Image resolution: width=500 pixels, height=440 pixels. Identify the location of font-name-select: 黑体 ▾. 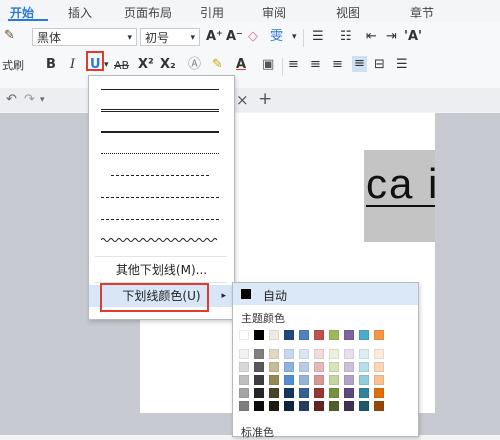
(84, 37).